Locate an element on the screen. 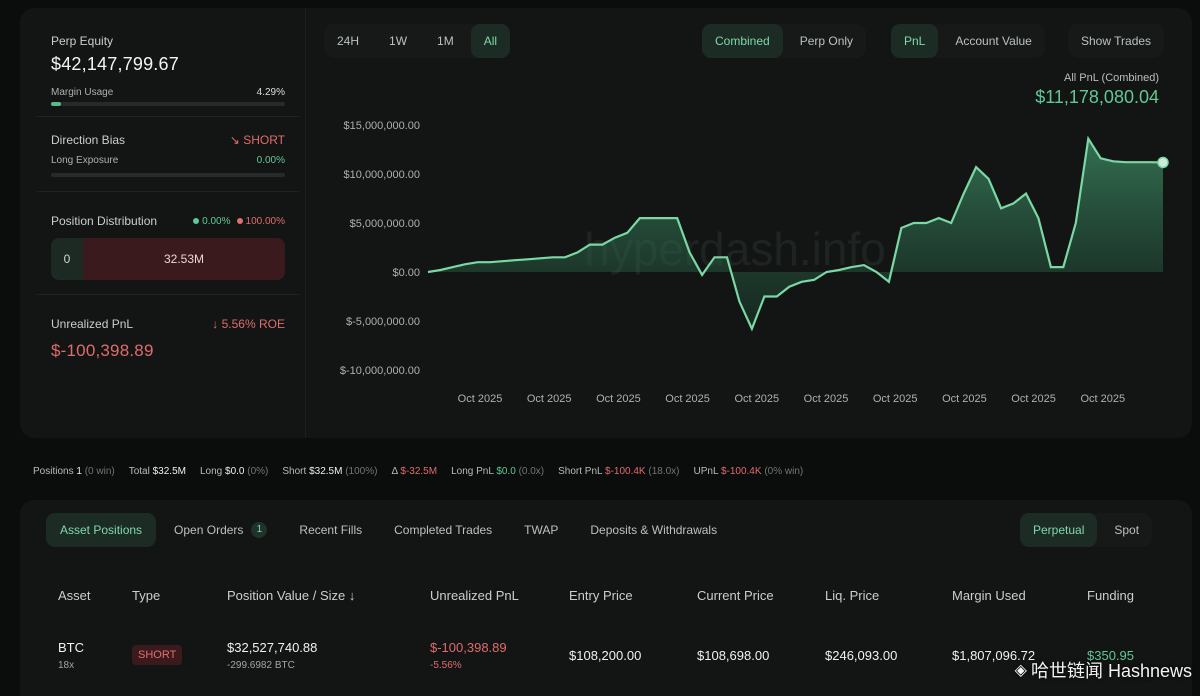  row-asset: BTC is located at coordinates (71, 647).